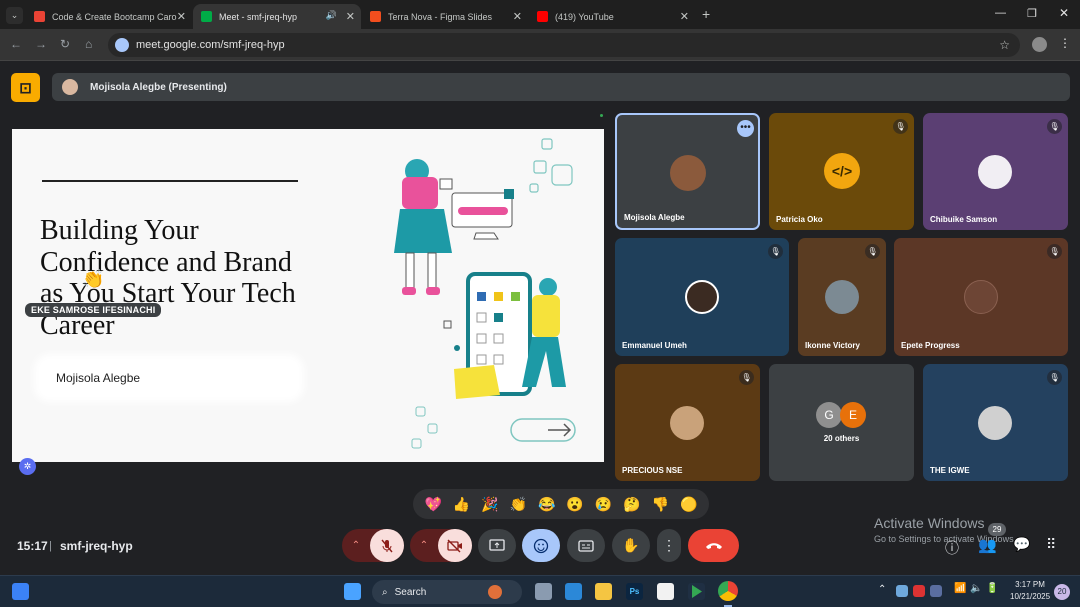 The image size is (1080, 607). Describe the element at coordinates (88, 44) in the screenshot. I see `home-icon: ⌂` at that location.